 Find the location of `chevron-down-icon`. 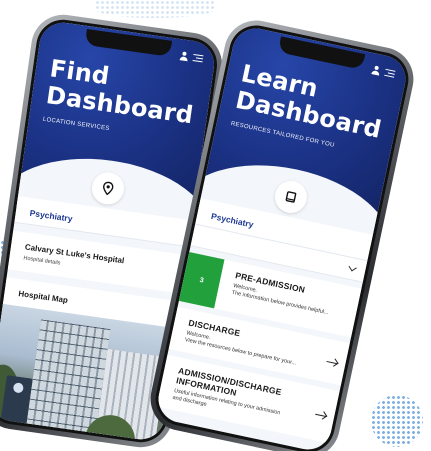

chevron-down-icon is located at coordinates (352, 267).